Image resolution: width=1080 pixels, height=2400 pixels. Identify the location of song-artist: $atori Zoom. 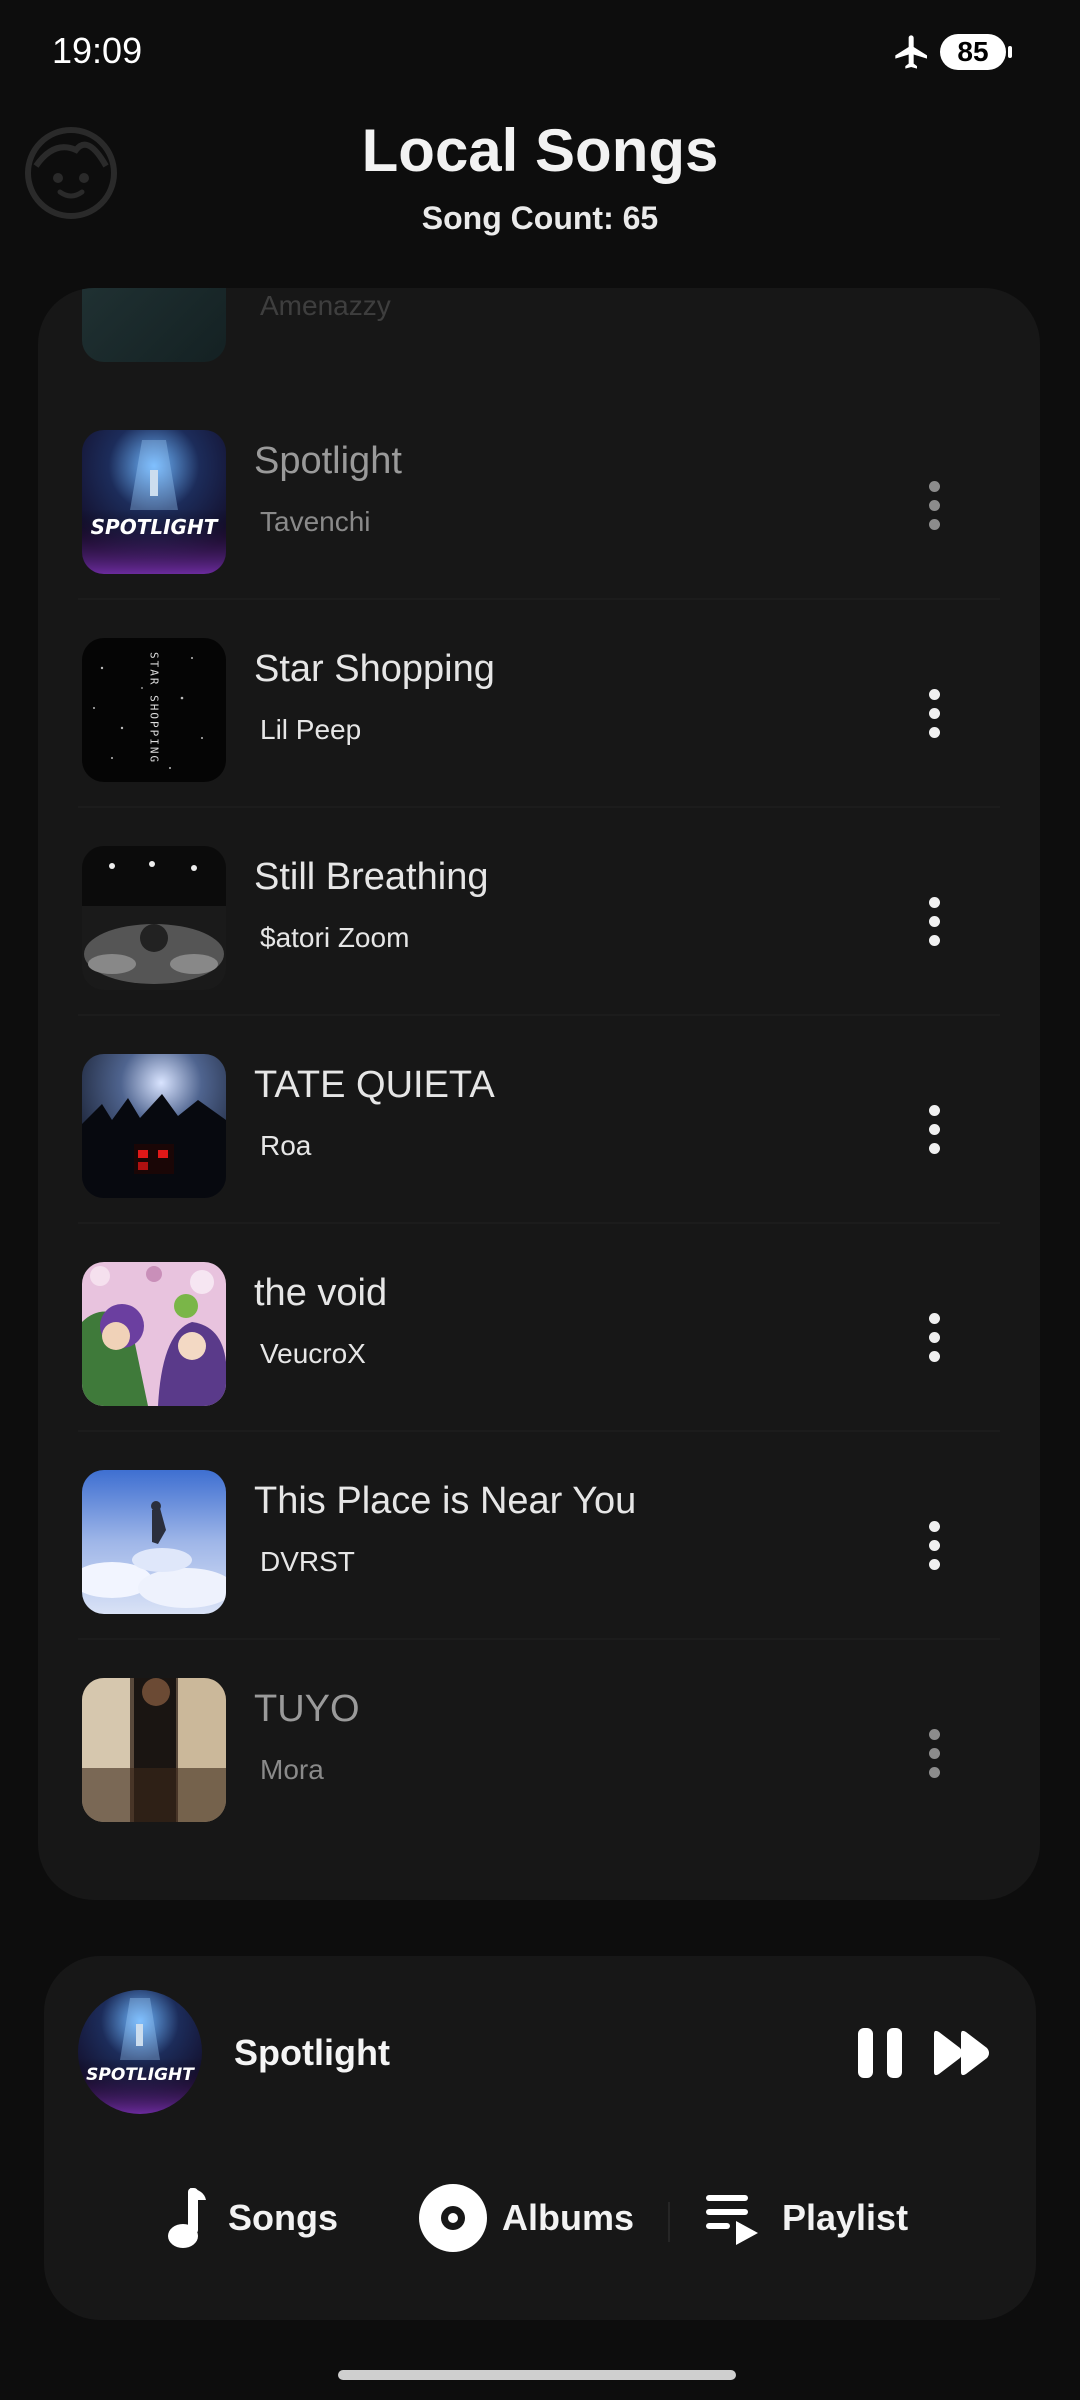
(335, 937).